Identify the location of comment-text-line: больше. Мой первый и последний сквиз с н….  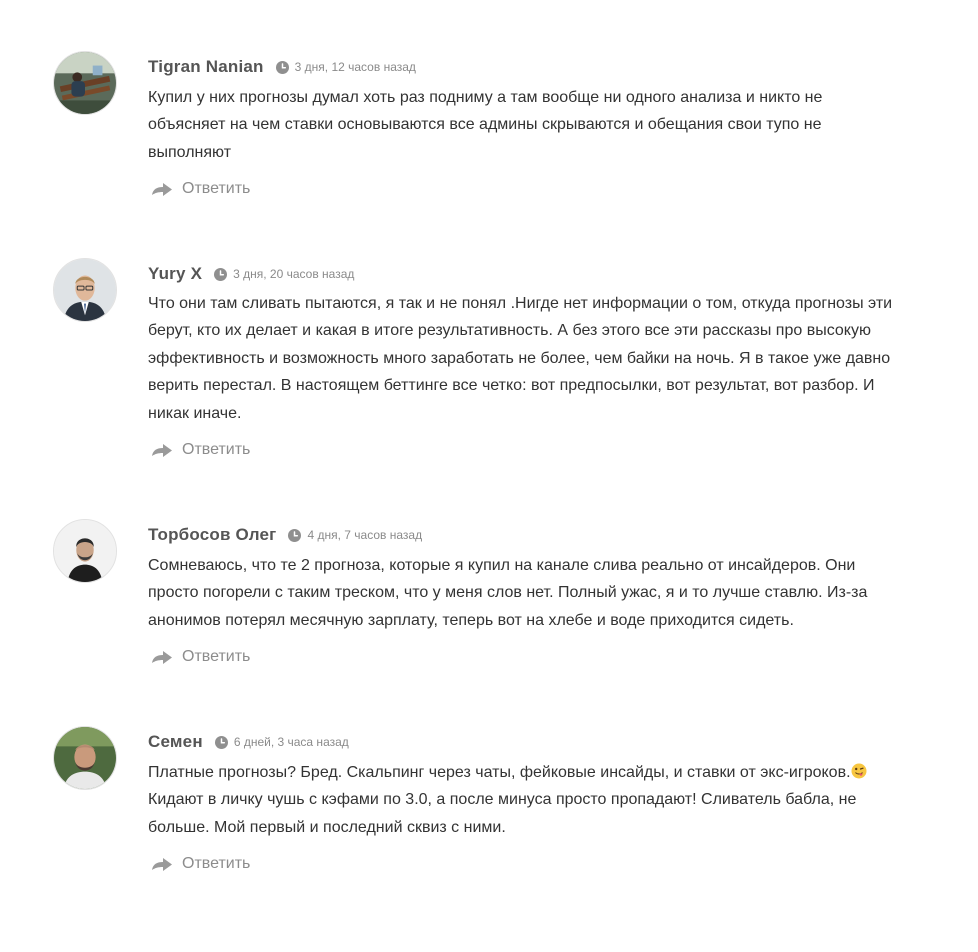
(327, 827).